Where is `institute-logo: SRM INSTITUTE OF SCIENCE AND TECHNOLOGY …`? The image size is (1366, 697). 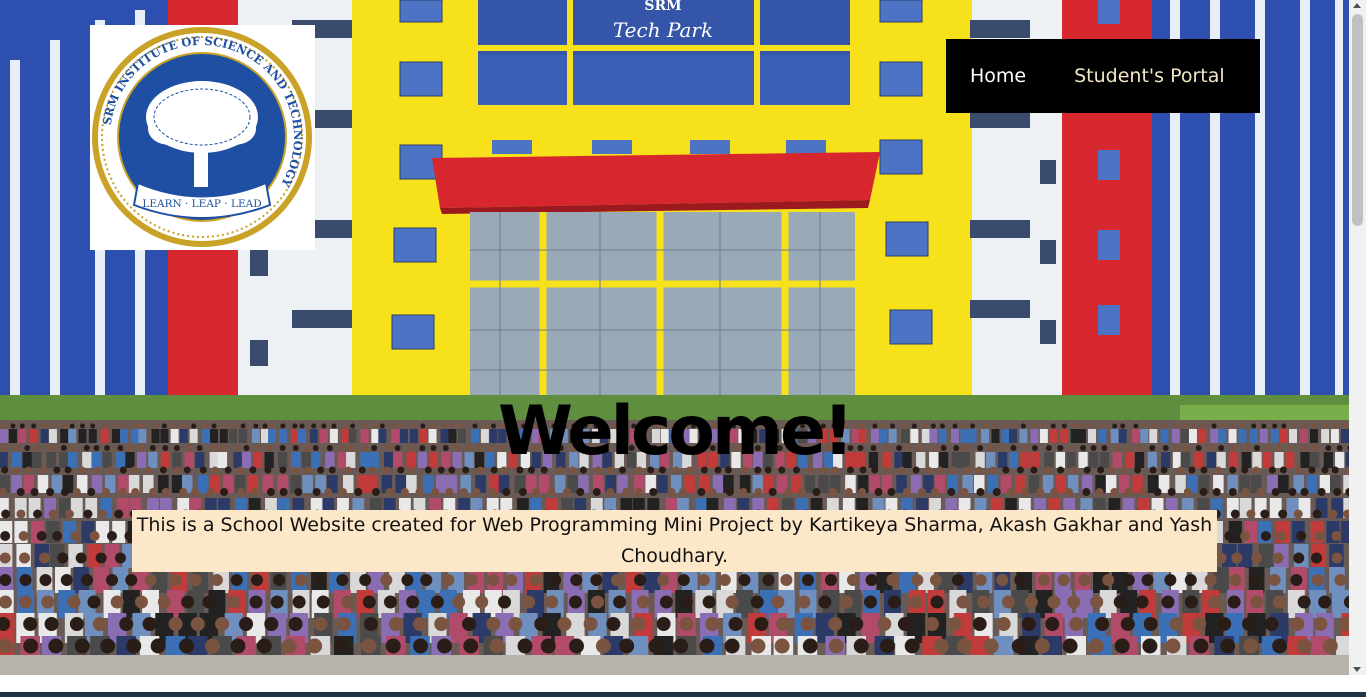
institute-logo: SRM INSTITUTE OF SCIENCE AND TECHNOLOGY … is located at coordinates (202, 137).